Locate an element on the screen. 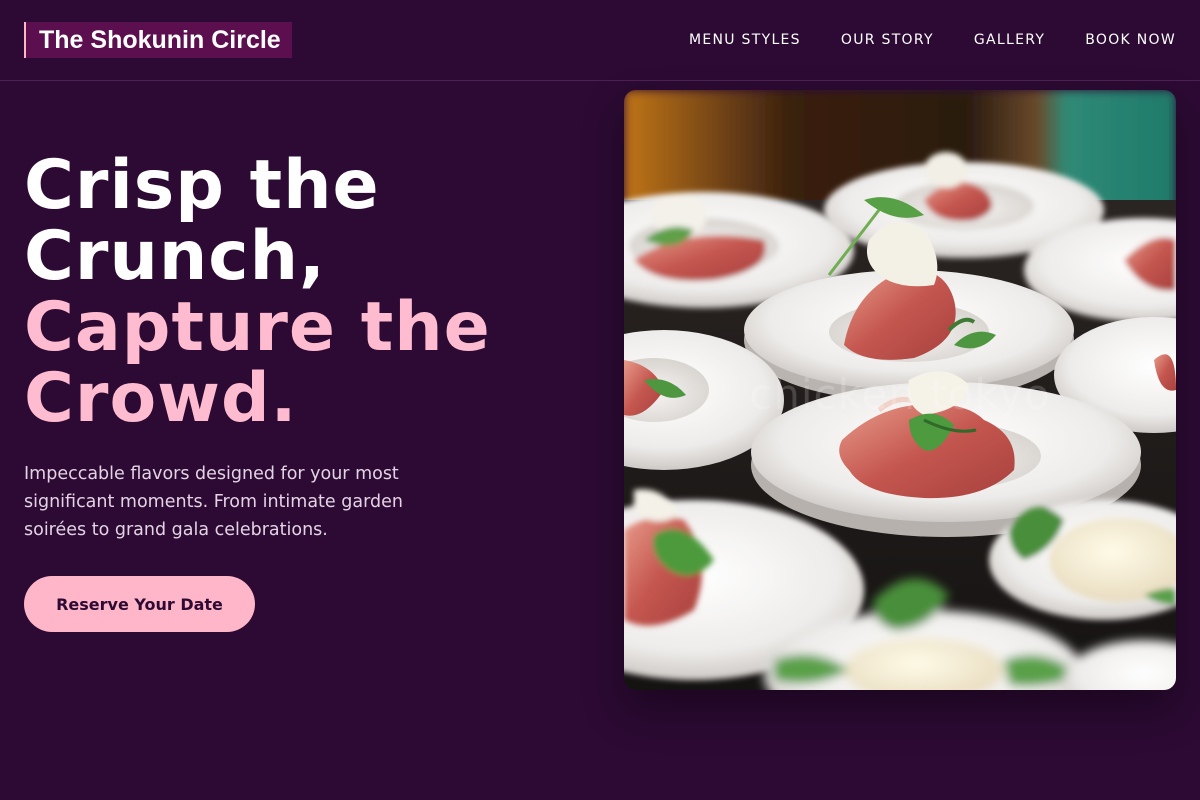  reserve-date-button: Reserve Your Date is located at coordinates (139, 604).